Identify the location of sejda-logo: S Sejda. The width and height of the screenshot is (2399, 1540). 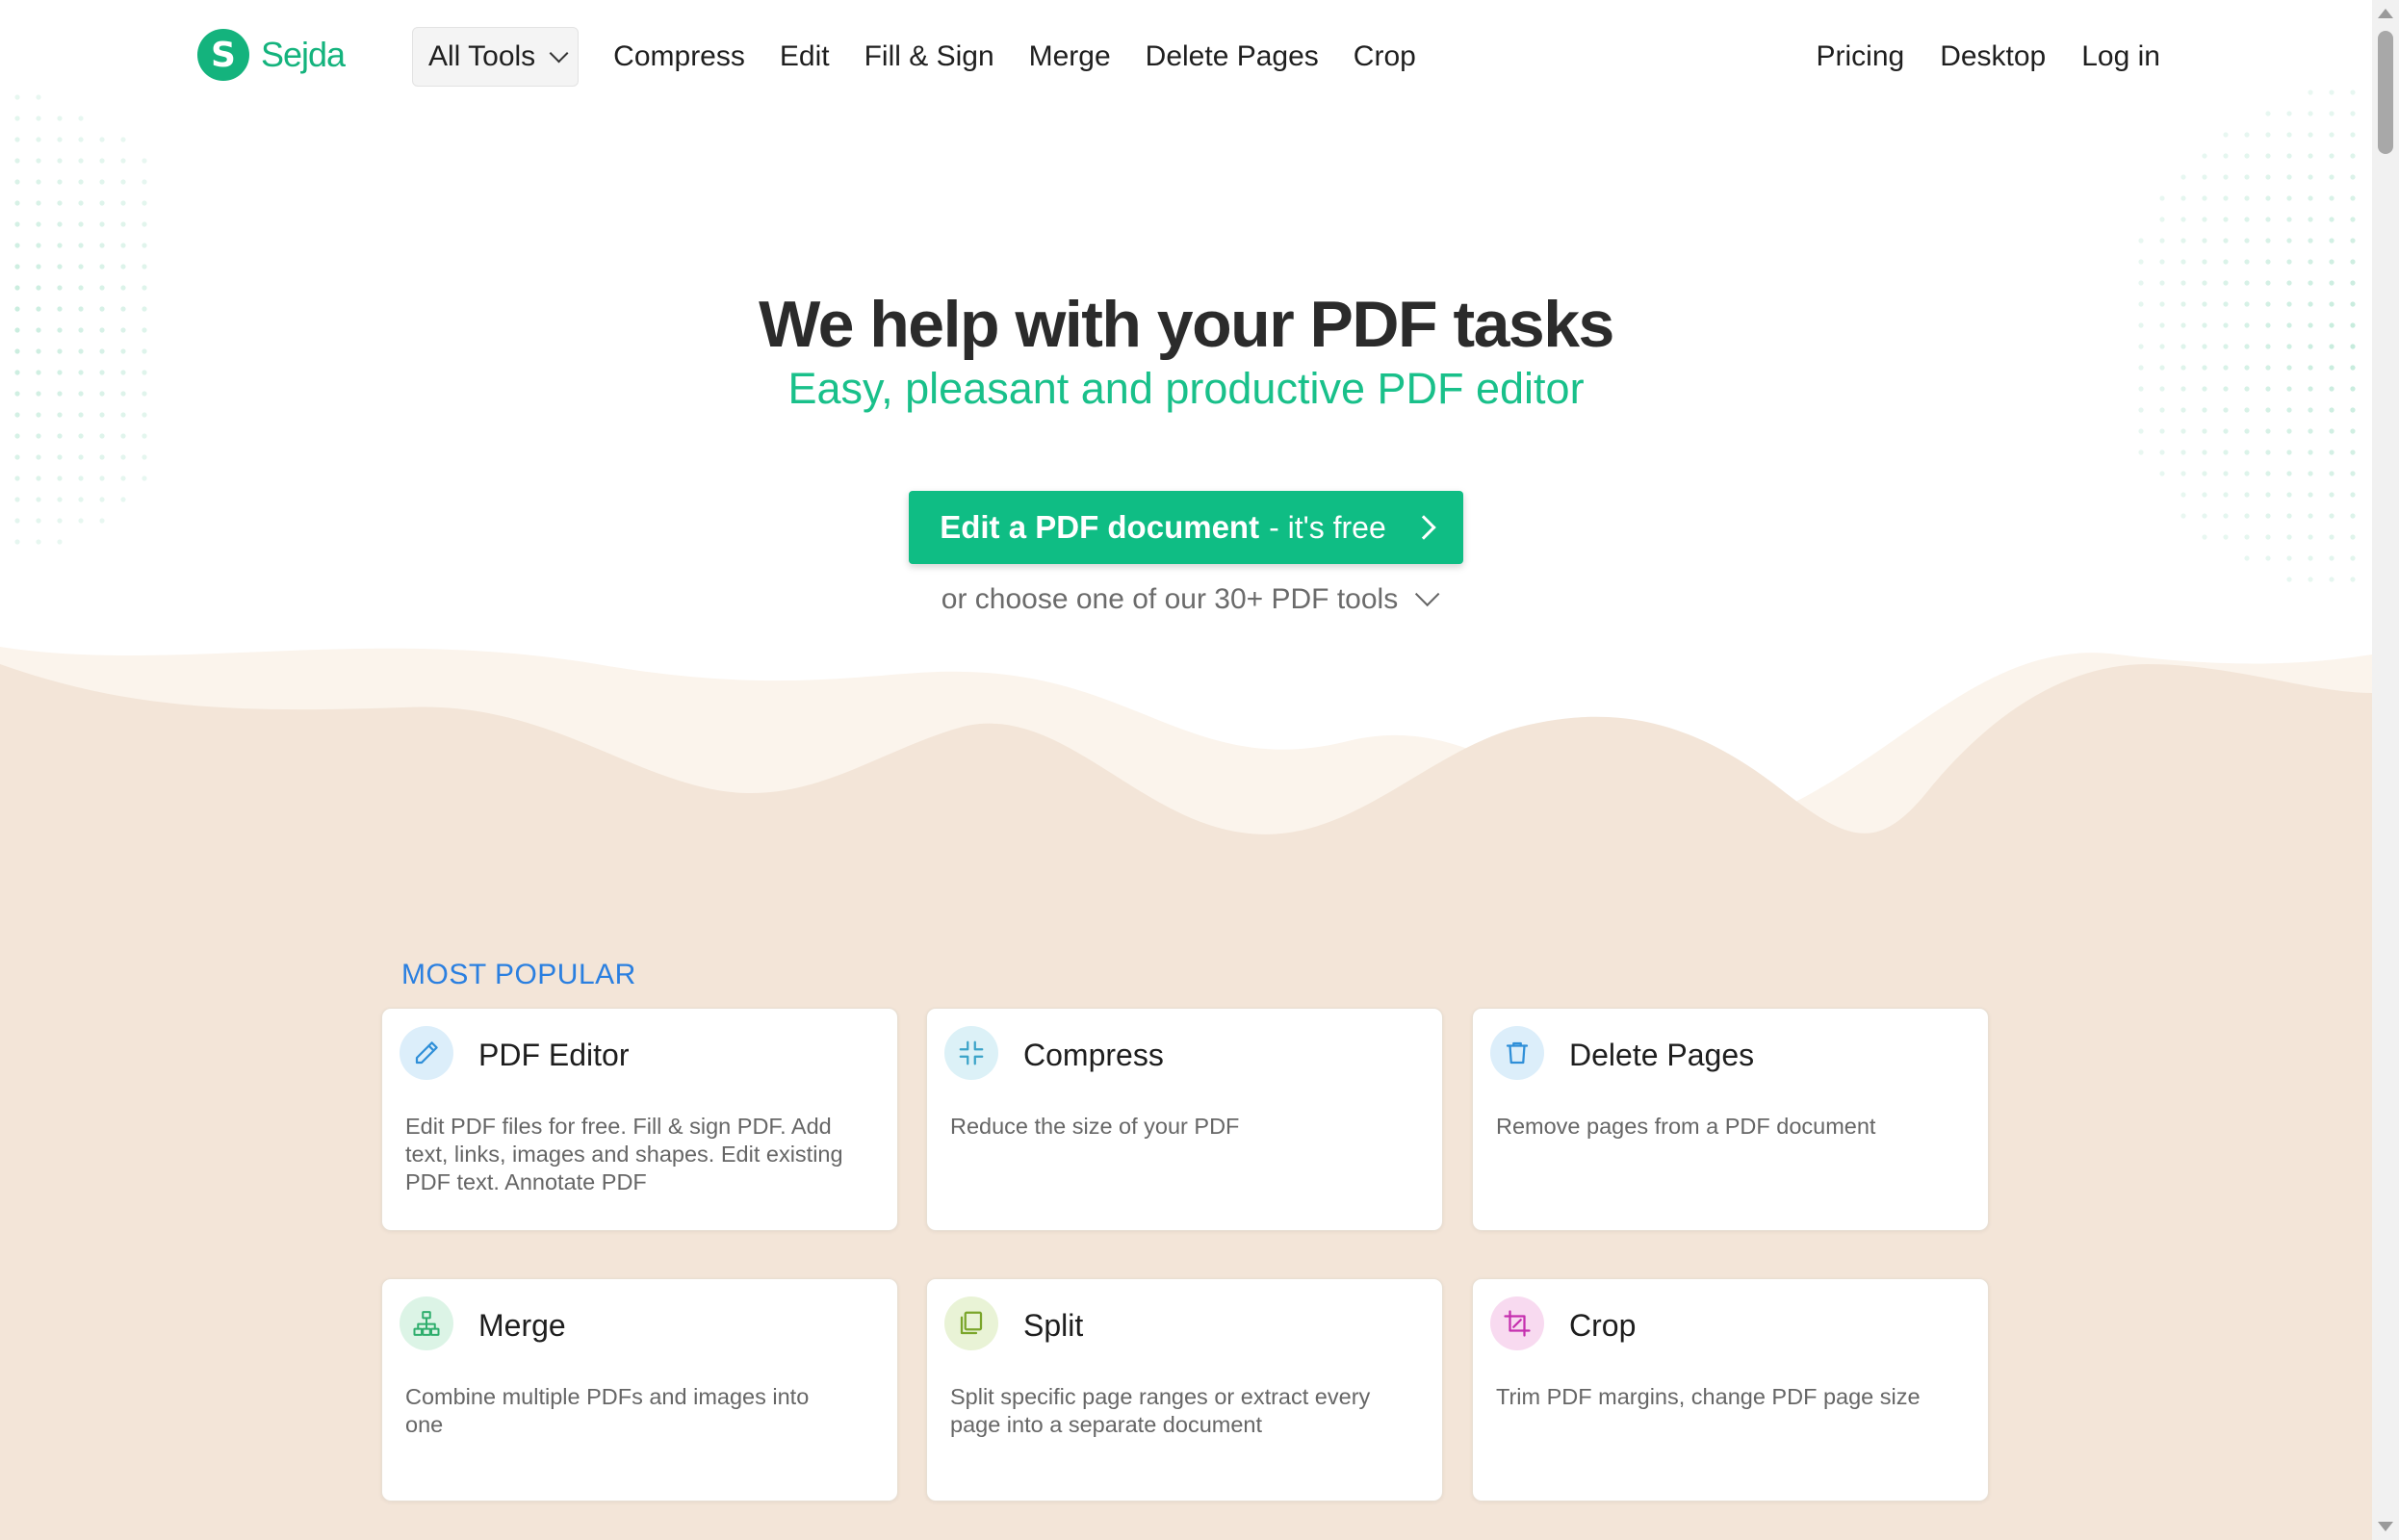
(271, 55).